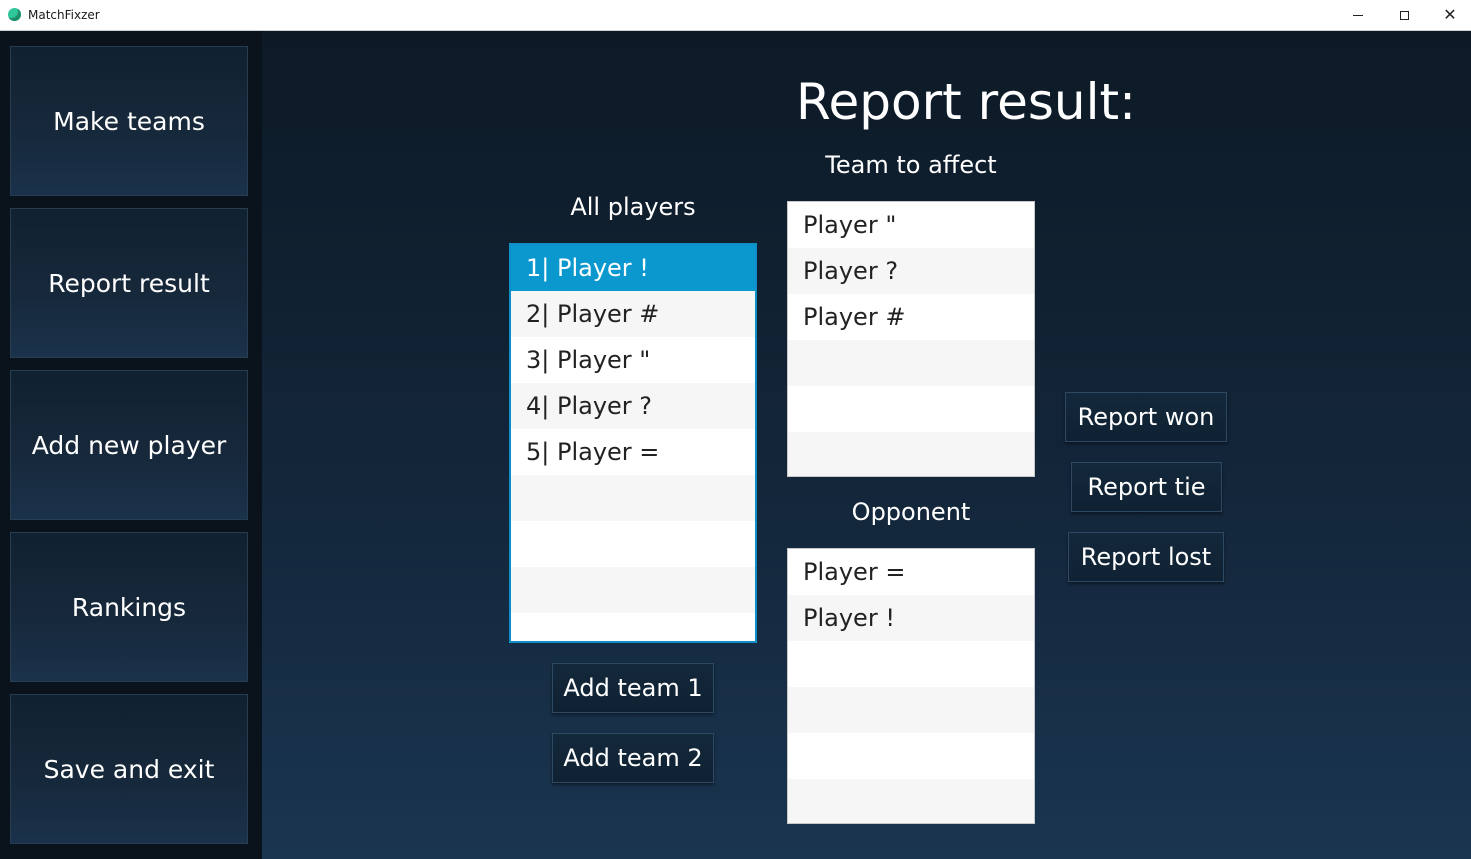  I want to click on close-button: ✕, so click(1449, 15).